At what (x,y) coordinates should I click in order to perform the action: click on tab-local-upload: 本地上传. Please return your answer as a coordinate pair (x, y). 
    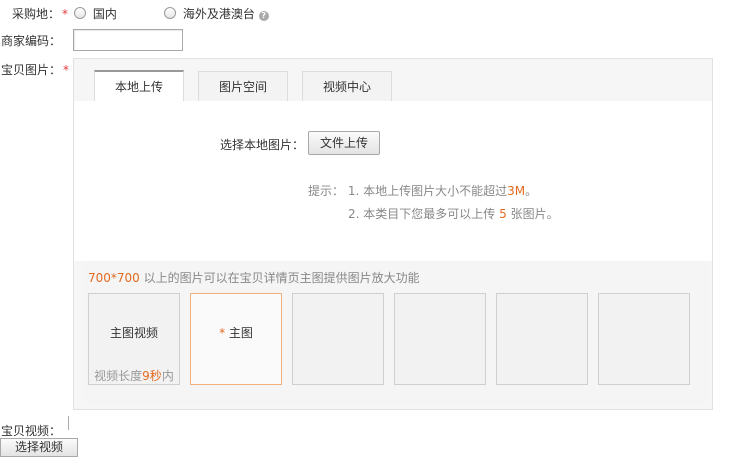
    Looking at the image, I should click on (139, 86).